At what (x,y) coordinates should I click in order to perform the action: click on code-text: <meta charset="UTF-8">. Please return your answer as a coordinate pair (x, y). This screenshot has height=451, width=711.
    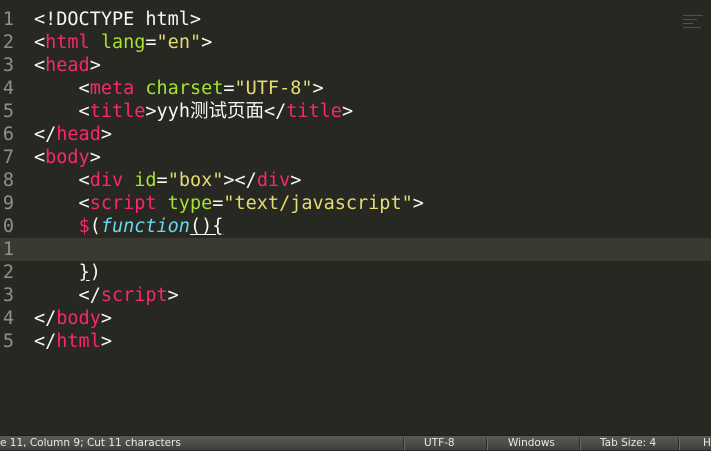
    Looking at the image, I should click on (179, 88).